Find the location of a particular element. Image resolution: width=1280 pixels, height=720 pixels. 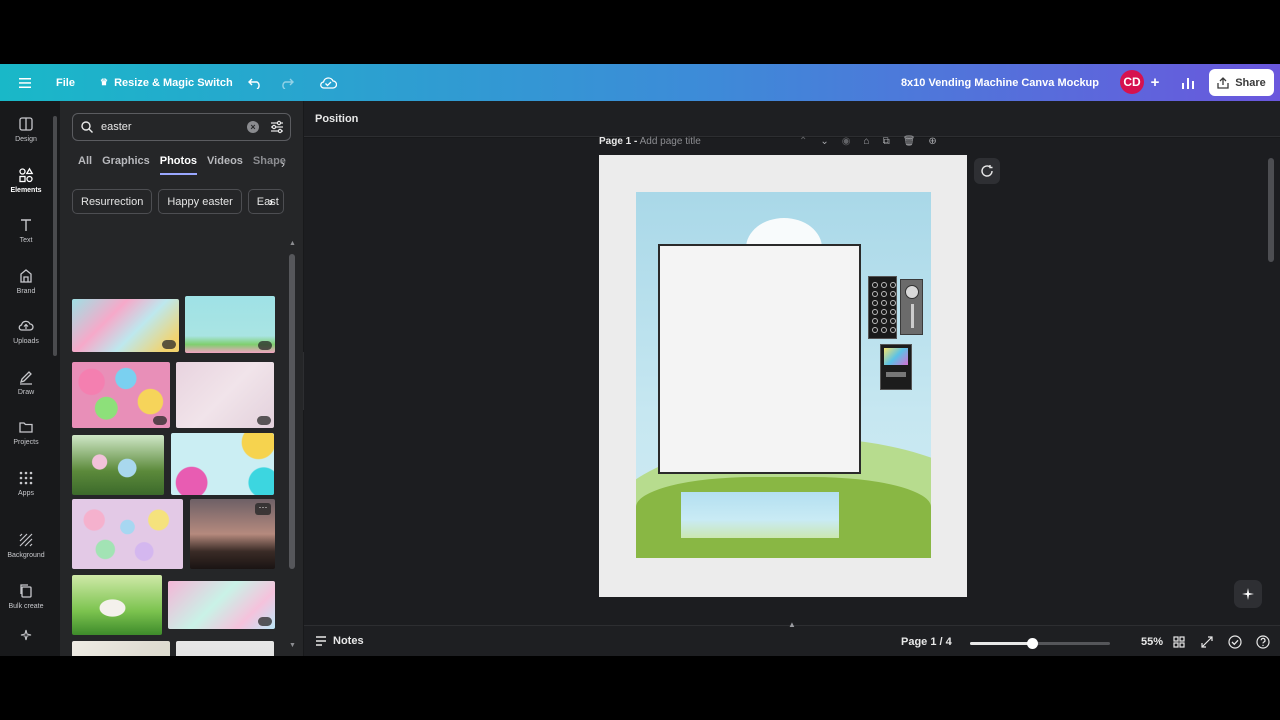

redo-button is located at coordinates (287, 82).